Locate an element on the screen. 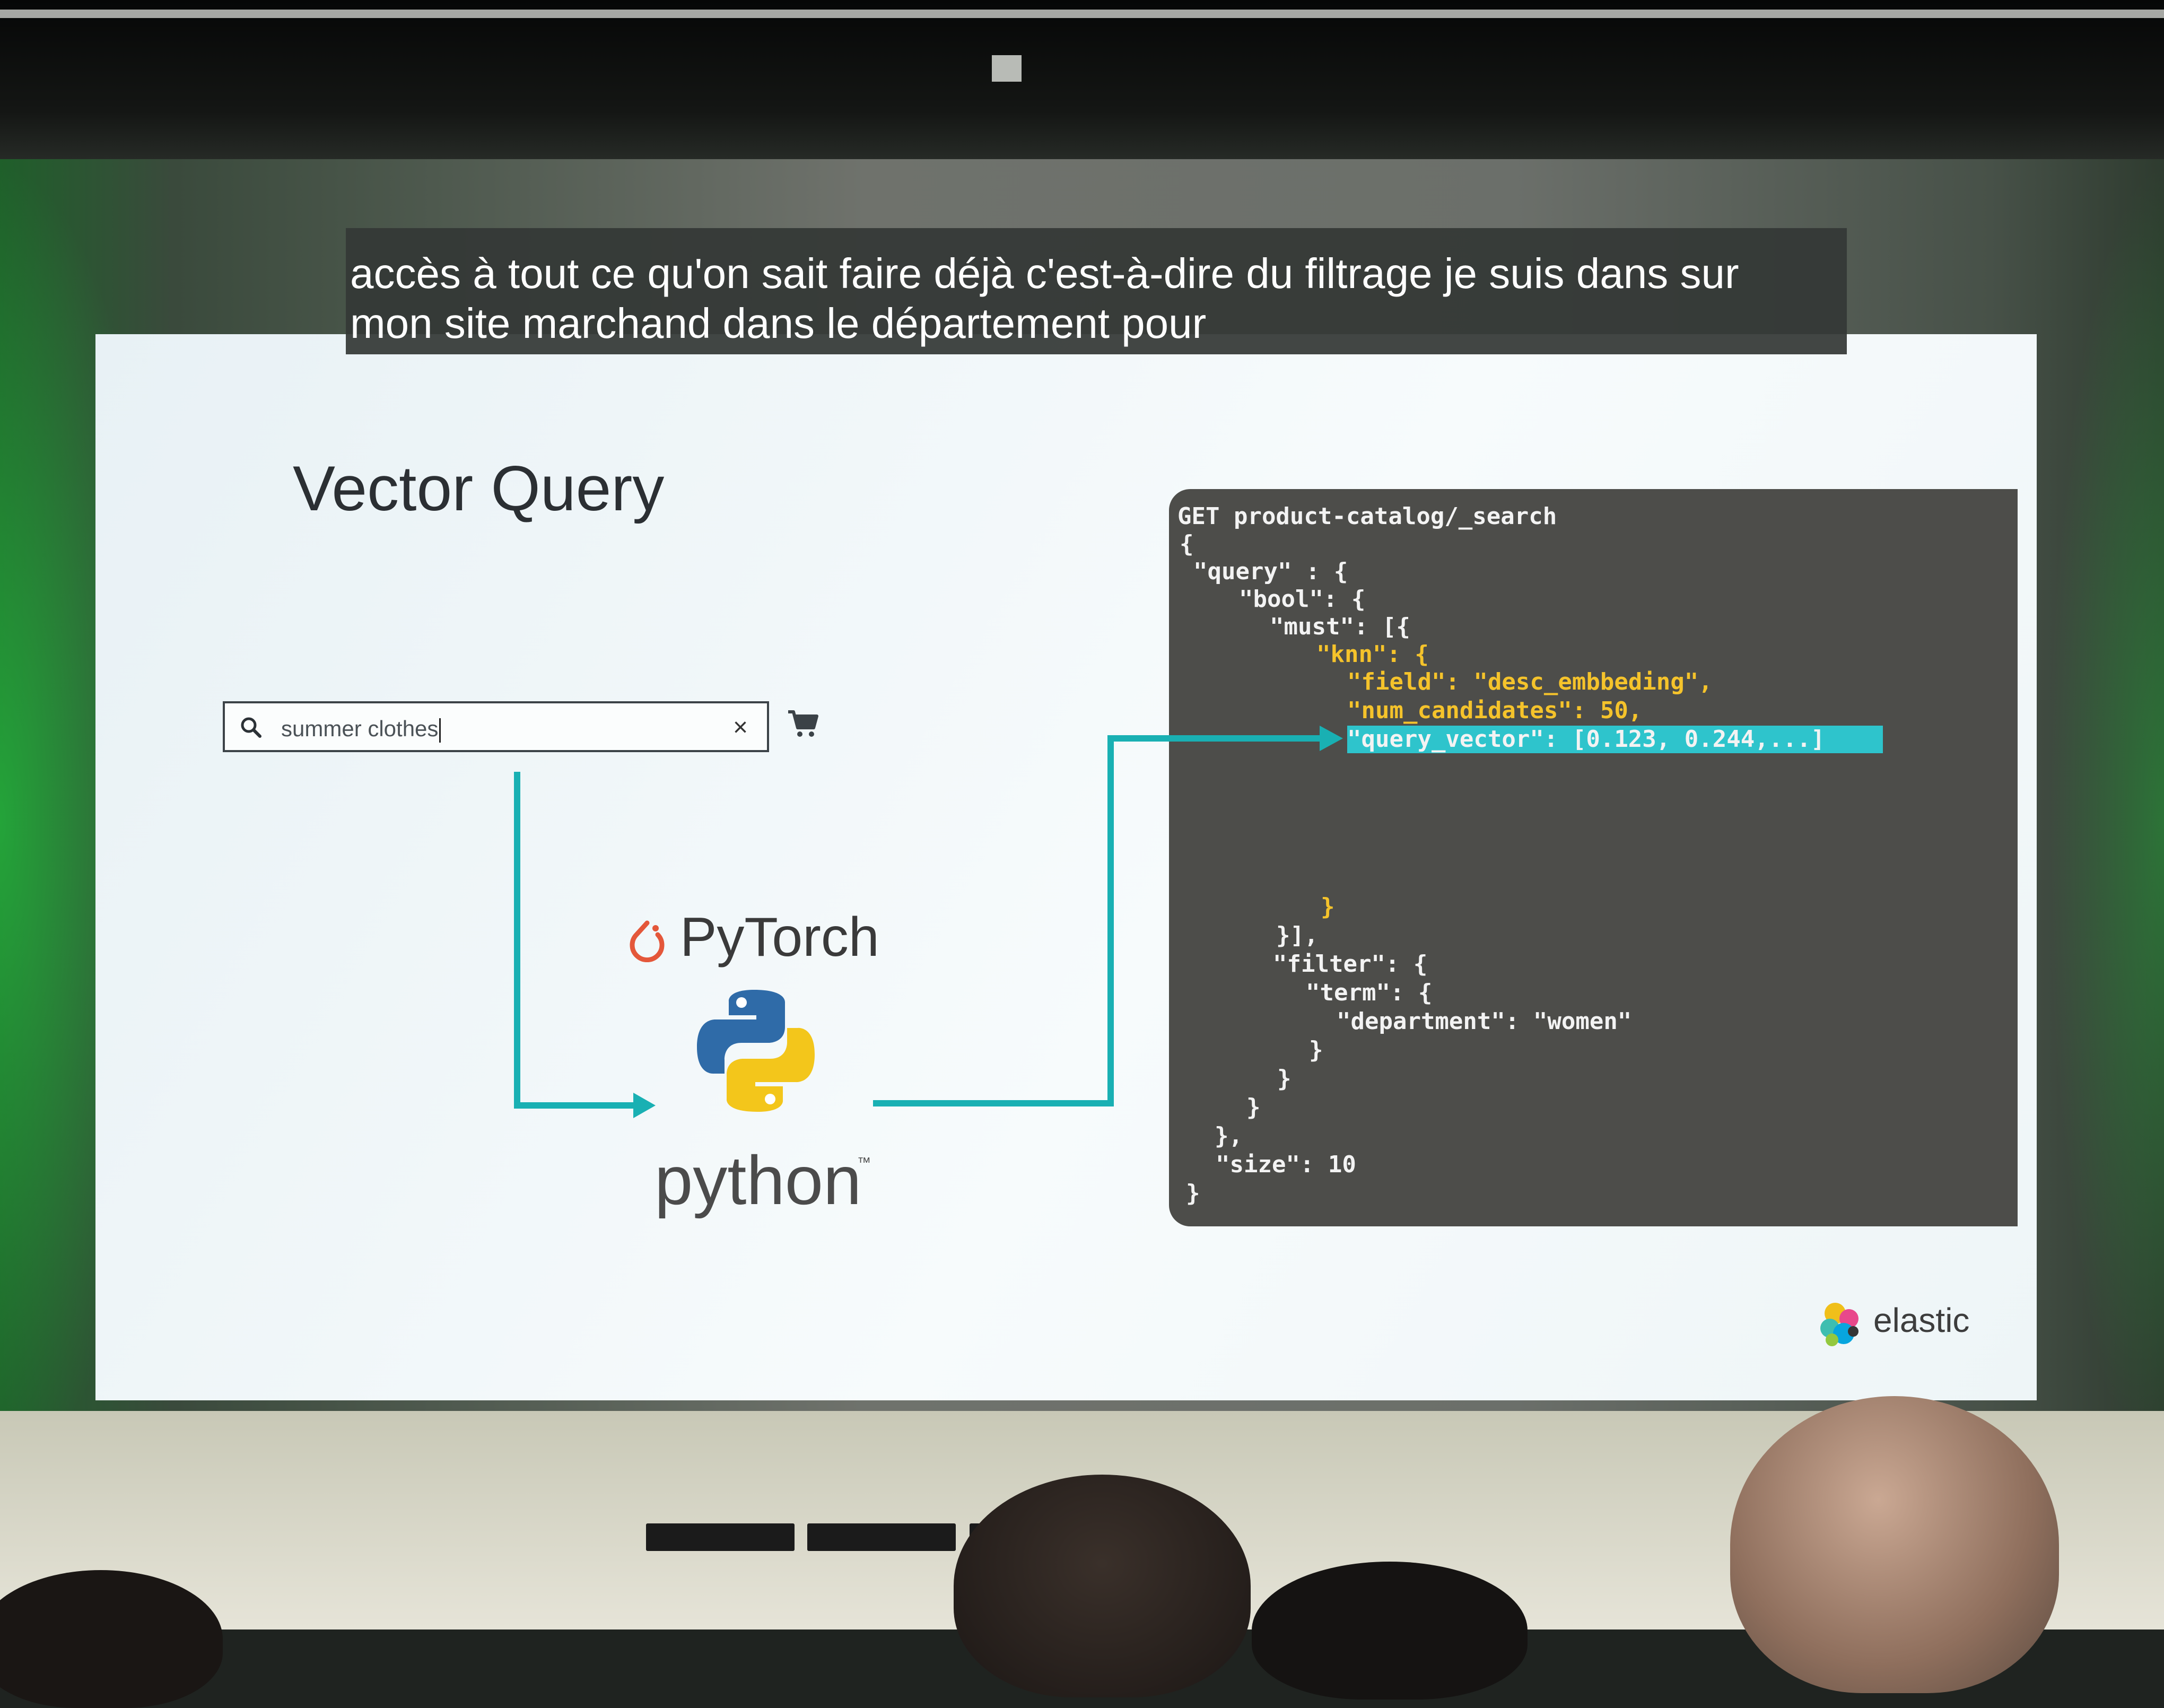 This screenshot has height=1708, width=2164. elastic-logo-icon is located at coordinates (1839, 1324).